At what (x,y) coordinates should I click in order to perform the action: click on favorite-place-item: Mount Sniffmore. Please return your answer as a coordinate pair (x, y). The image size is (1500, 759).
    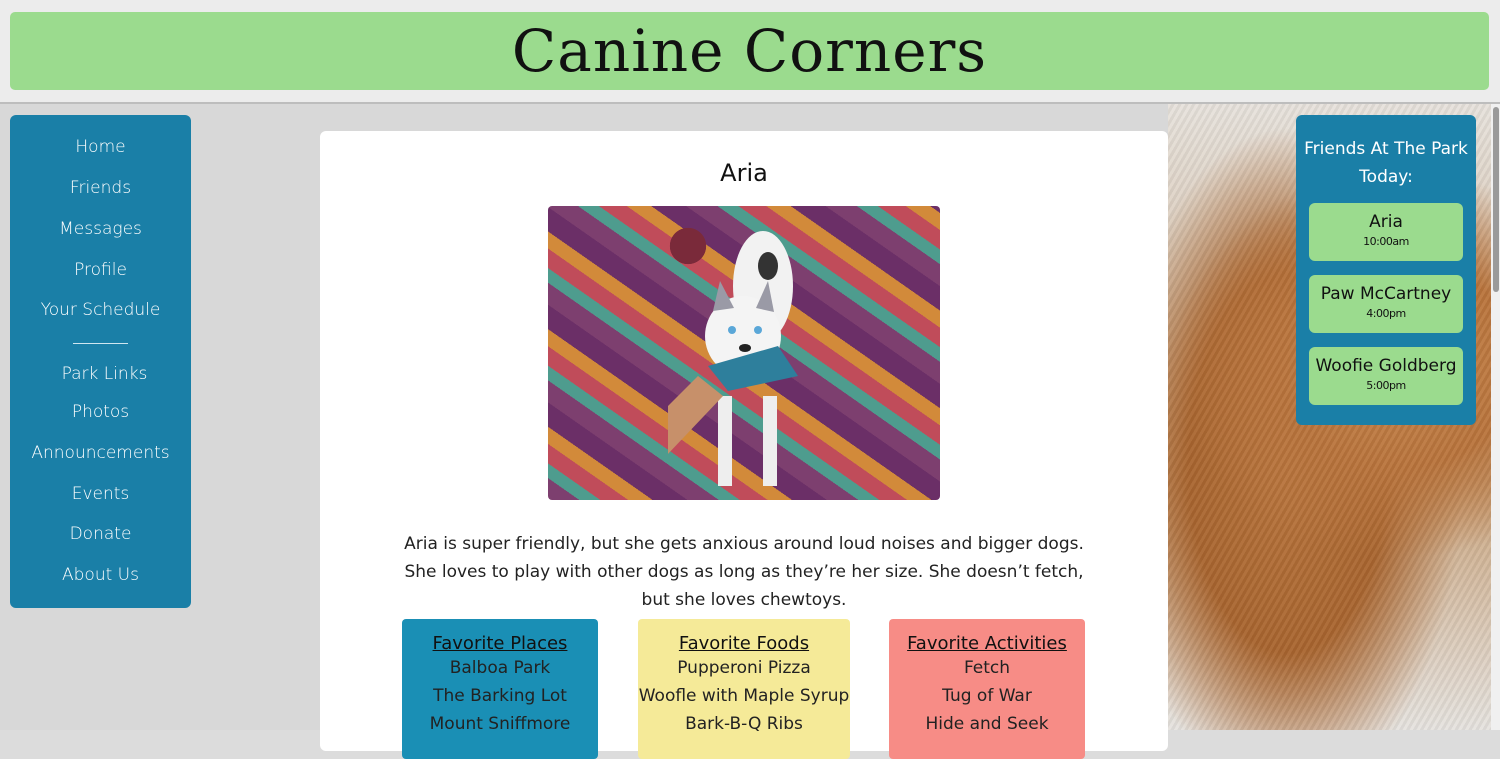
    Looking at the image, I should click on (500, 724).